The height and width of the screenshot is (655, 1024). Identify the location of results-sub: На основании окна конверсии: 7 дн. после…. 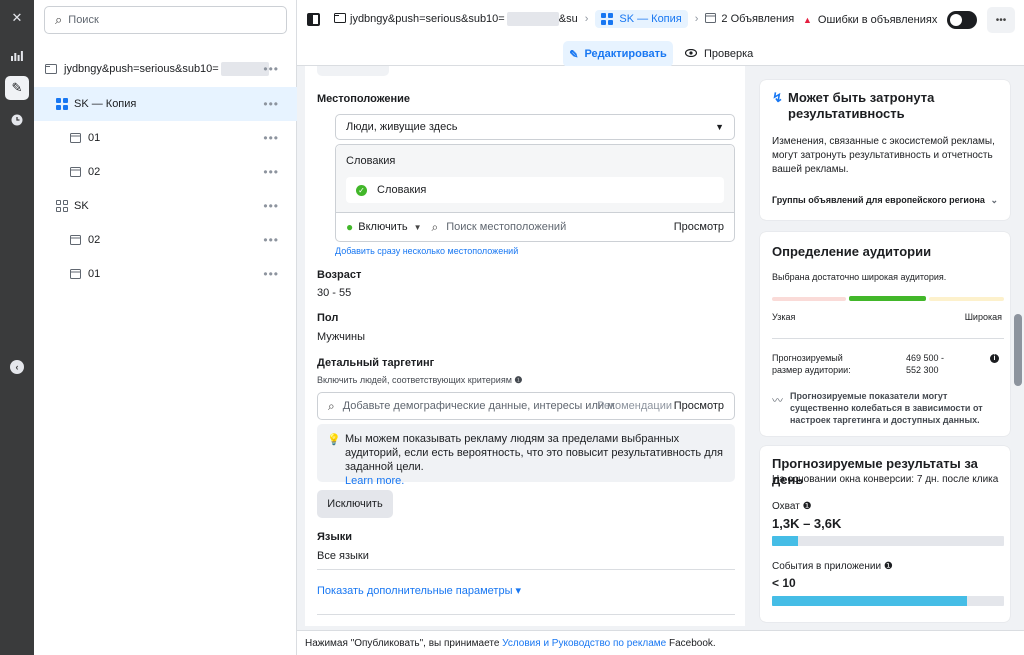
(885, 479).